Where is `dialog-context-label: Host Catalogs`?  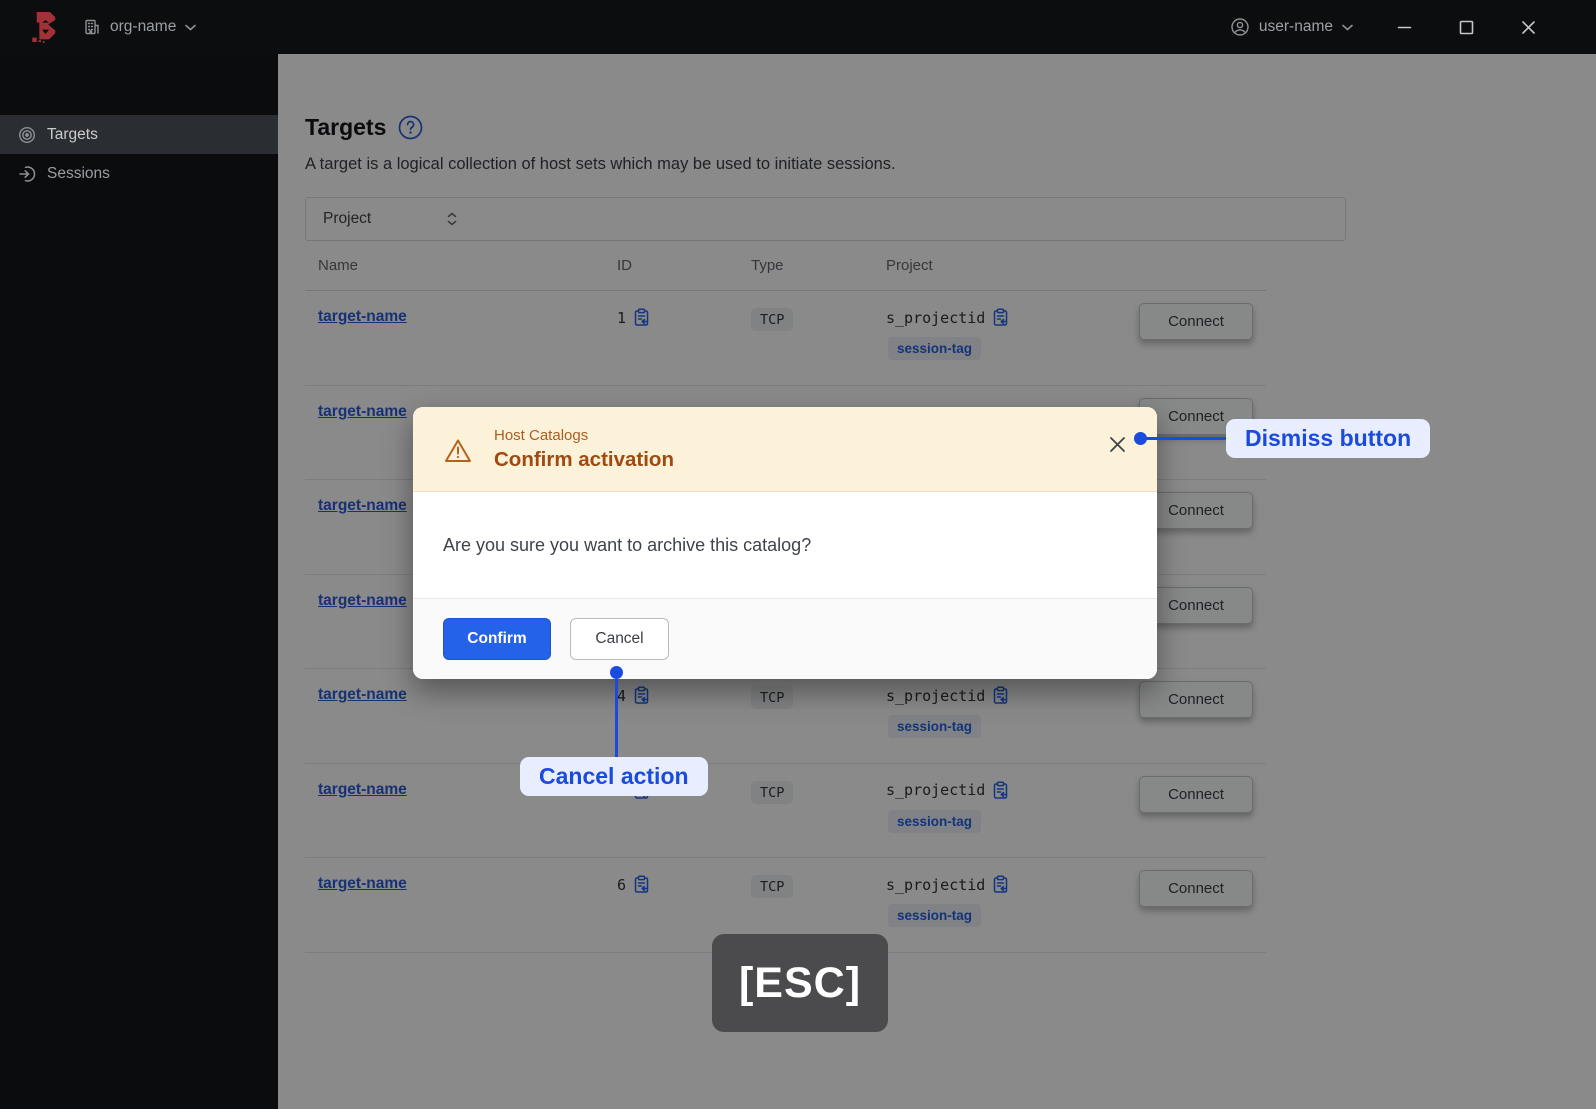 dialog-context-label: Host Catalogs is located at coordinates (541, 435).